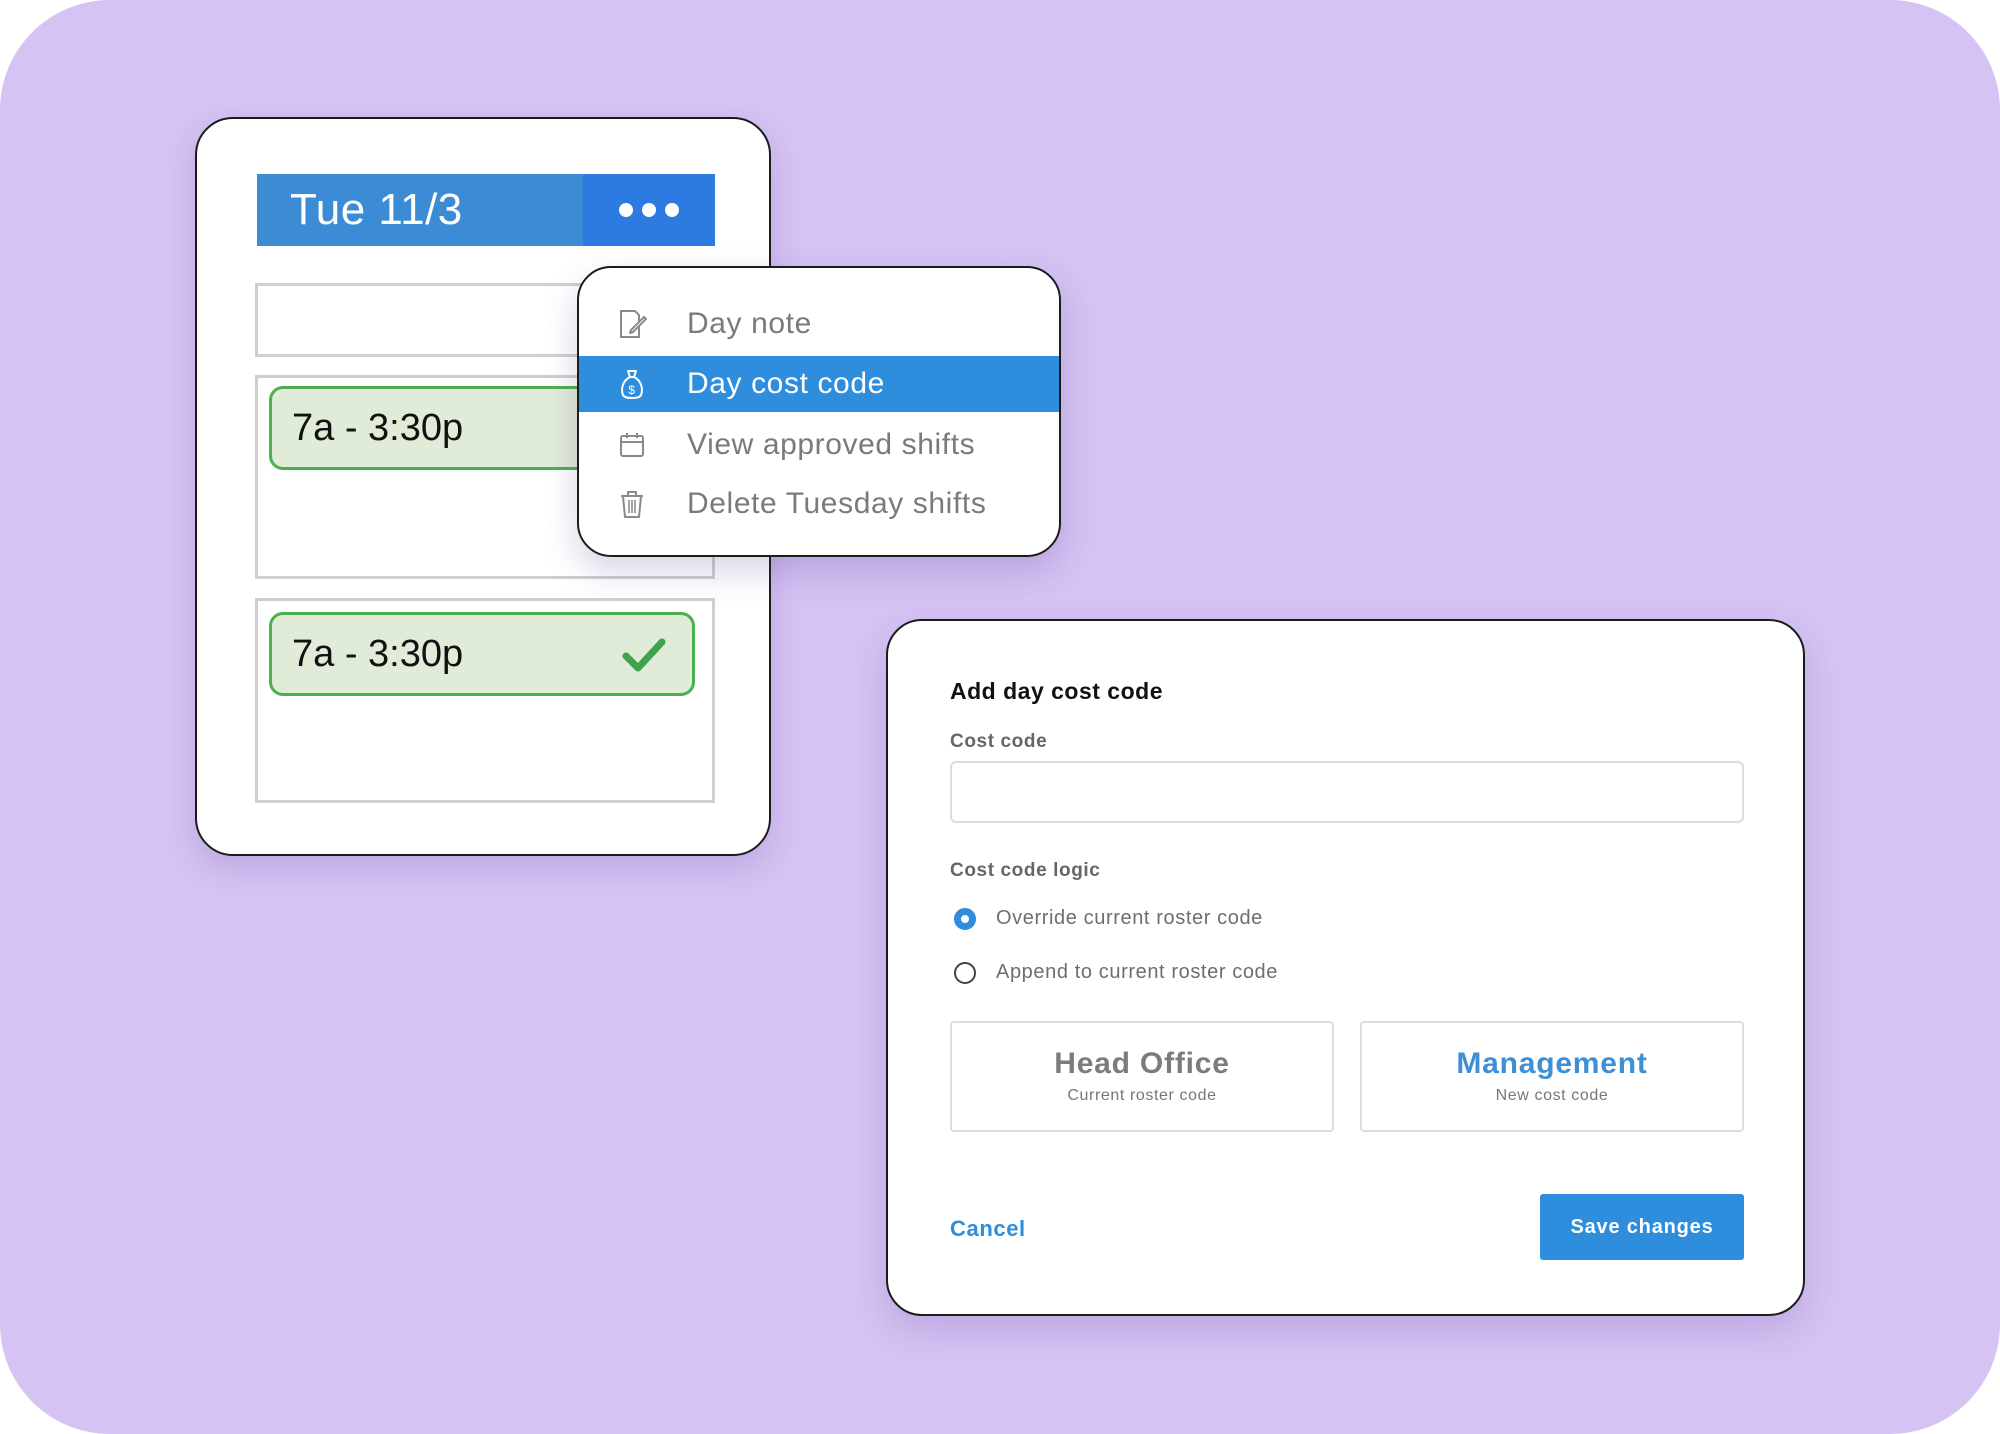 Image resolution: width=2000 pixels, height=1434 pixels. I want to click on radio-label: Override current roster code, so click(1129, 918).